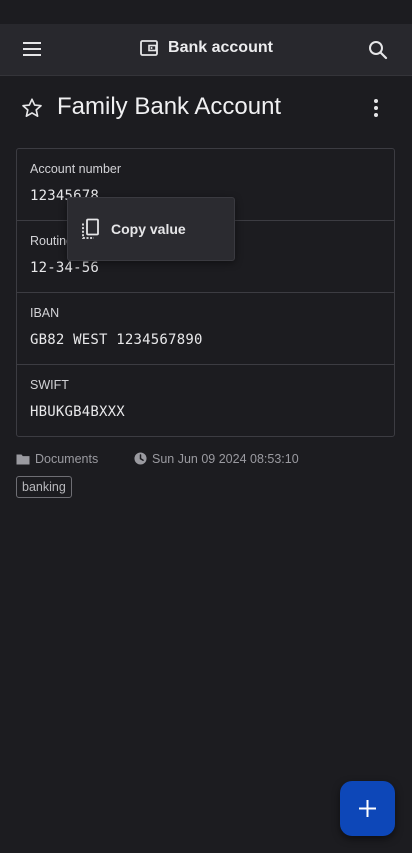 The image size is (412, 853). What do you see at coordinates (67, 459) in the screenshot?
I see `folder-name: Documents` at bounding box center [67, 459].